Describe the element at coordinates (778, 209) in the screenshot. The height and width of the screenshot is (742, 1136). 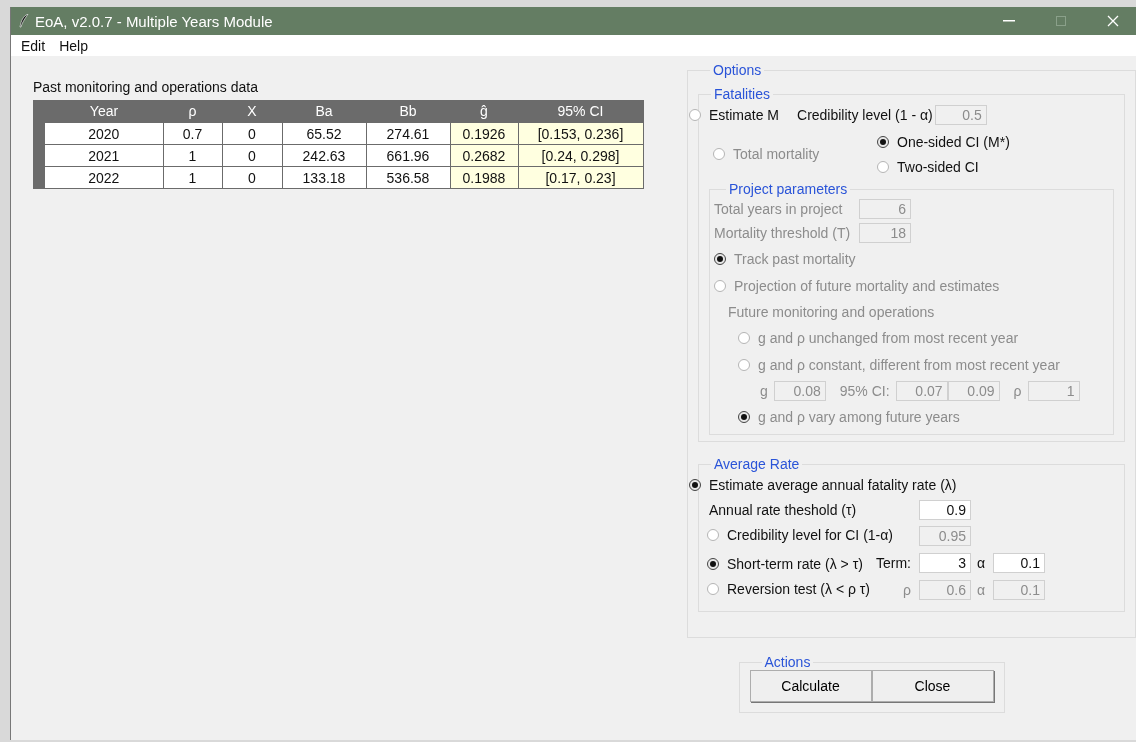
I see `field-label: Total years in project` at that location.